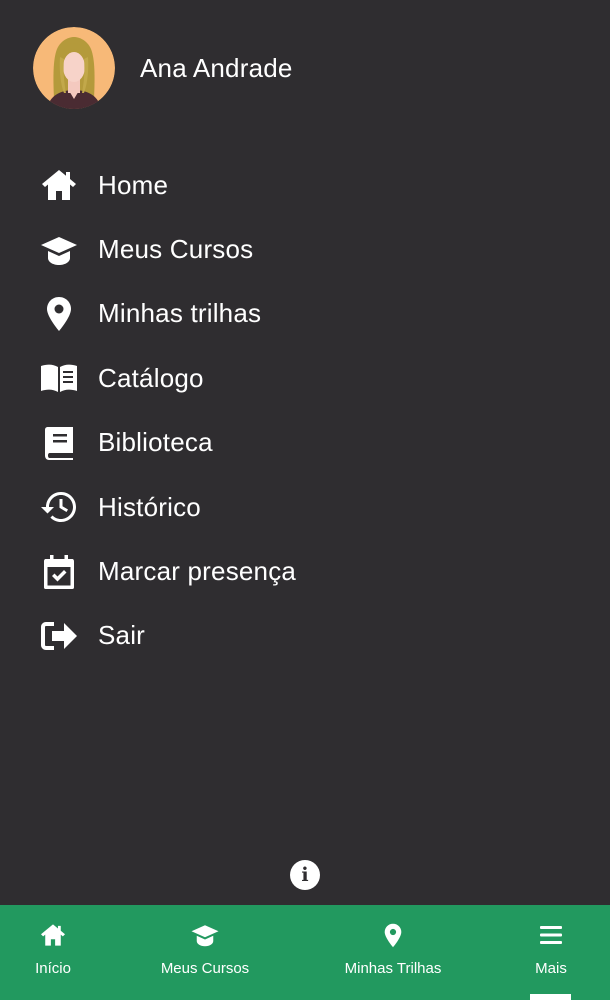 This screenshot has width=610, height=1000. What do you see at coordinates (216, 67) in the screenshot?
I see `user-name: Ana Andrade` at bounding box center [216, 67].